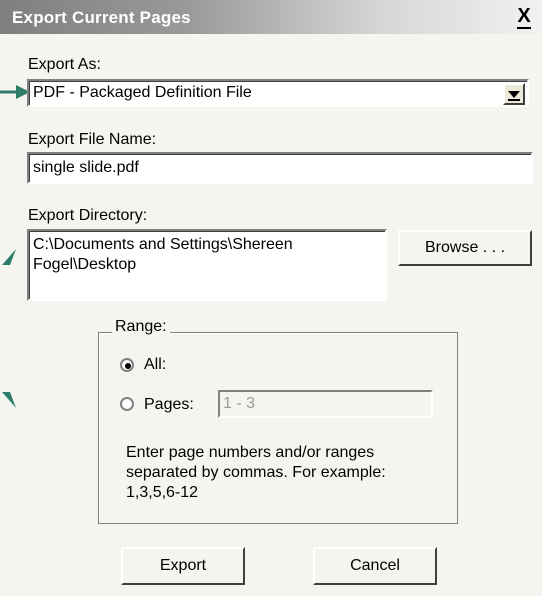 The image size is (542, 596). Describe the element at coordinates (64, 64) in the screenshot. I see `export-as-label: Export As:` at that location.